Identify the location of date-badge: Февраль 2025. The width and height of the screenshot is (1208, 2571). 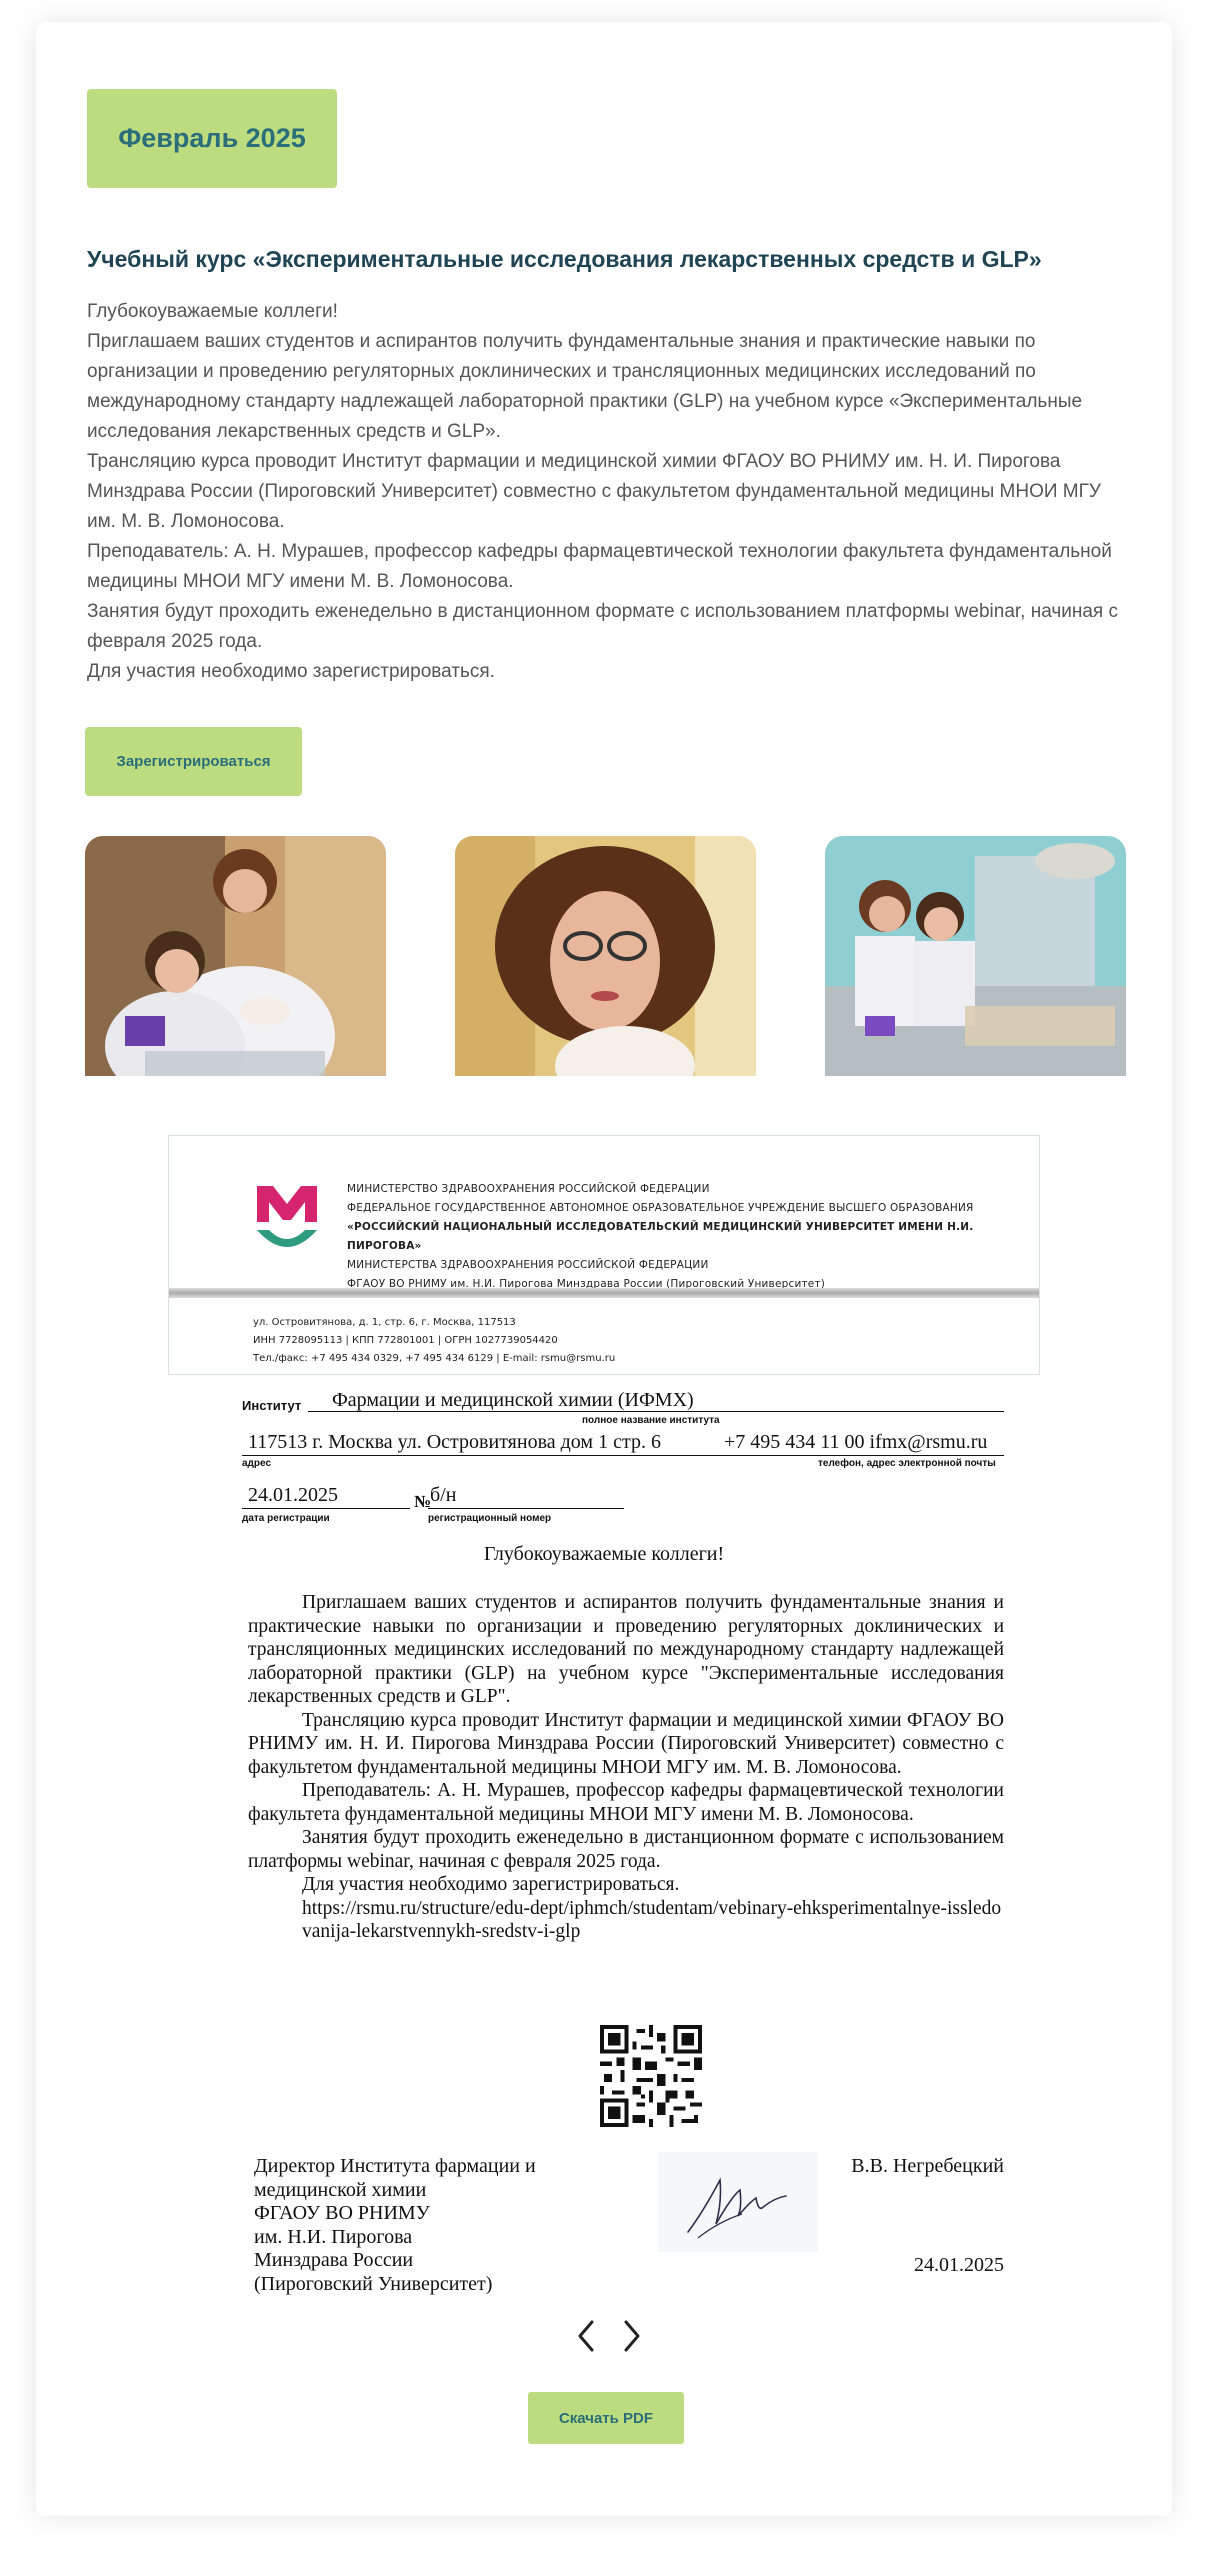
(212, 138).